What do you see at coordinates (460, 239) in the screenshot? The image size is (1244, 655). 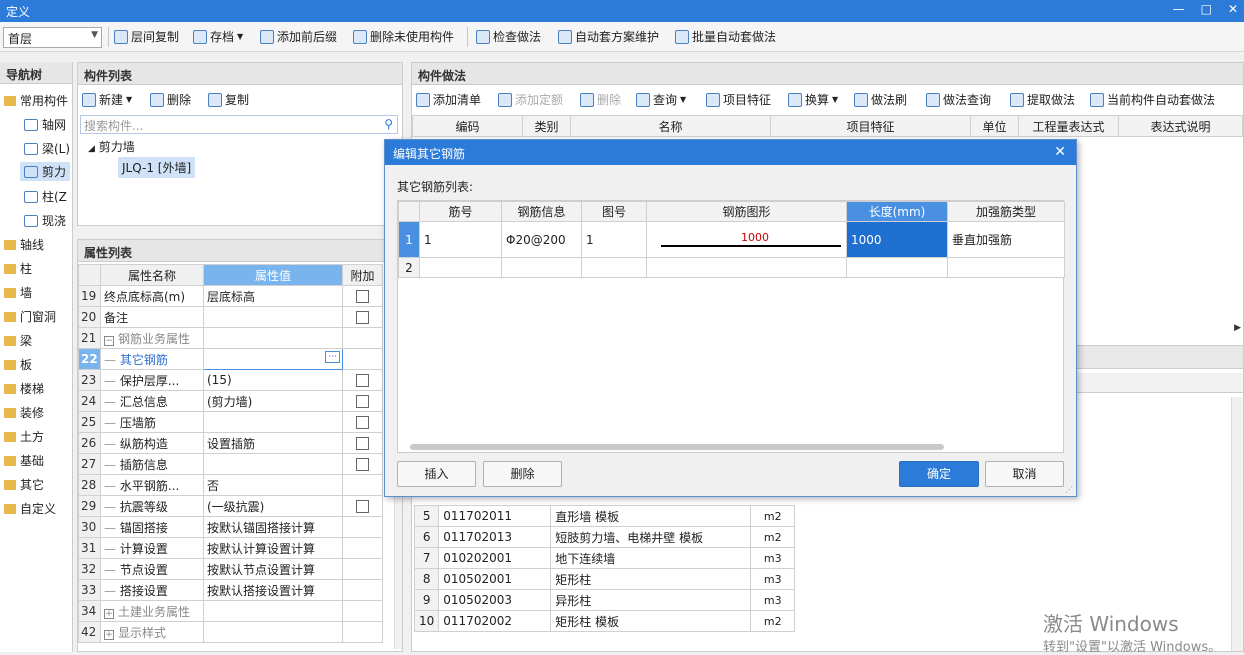 I see `bar-no-cell: 1` at bounding box center [460, 239].